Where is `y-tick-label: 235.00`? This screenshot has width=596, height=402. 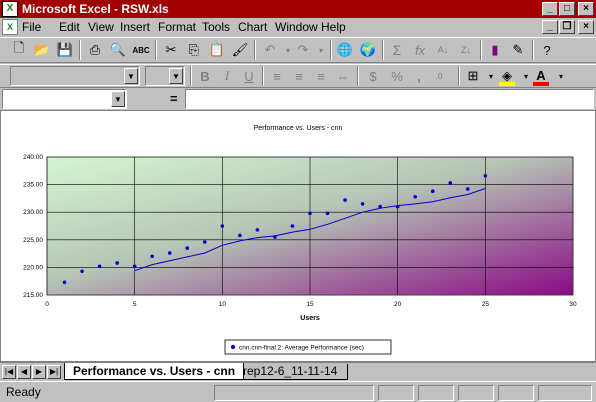 y-tick-label: 235.00 is located at coordinates (33, 185).